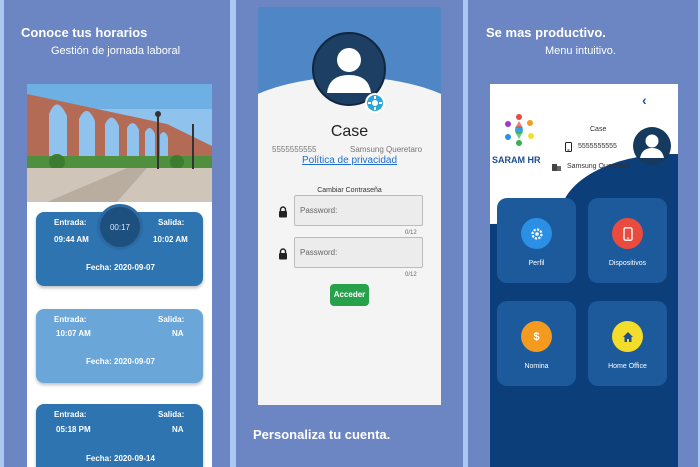  Describe the element at coordinates (349, 160) in the screenshot. I see `privacy-policy-link: Política de privacidad` at that location.